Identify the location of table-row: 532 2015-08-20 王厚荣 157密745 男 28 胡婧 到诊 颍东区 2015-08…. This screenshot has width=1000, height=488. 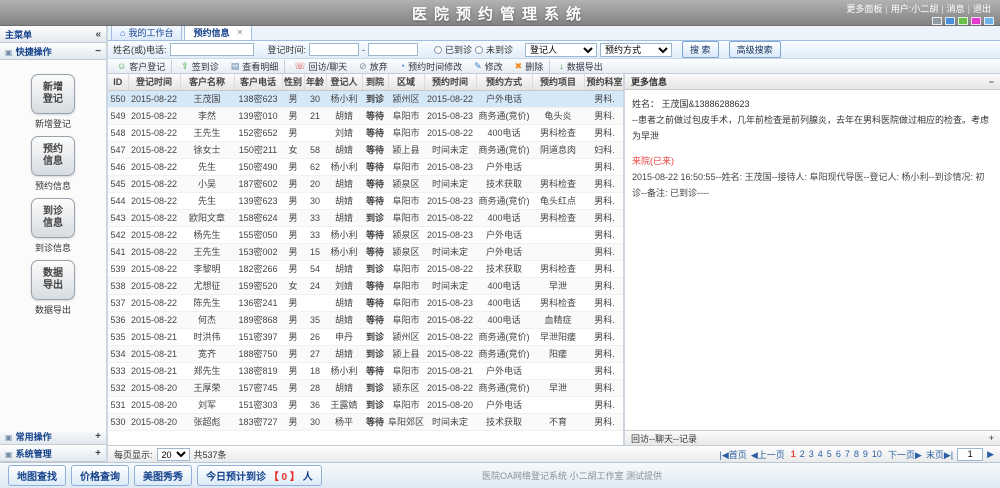
(365, 388).